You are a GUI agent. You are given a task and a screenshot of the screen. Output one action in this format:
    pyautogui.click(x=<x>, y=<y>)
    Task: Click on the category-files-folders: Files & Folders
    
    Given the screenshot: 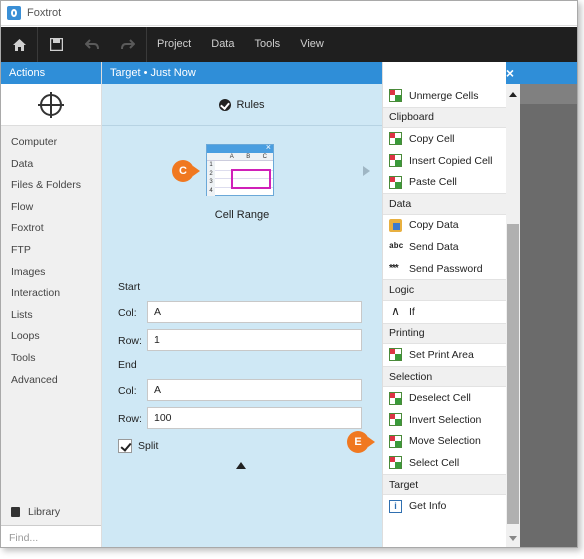 What is the action you would take?
    pyautogui.click(x=51, y=186)
    